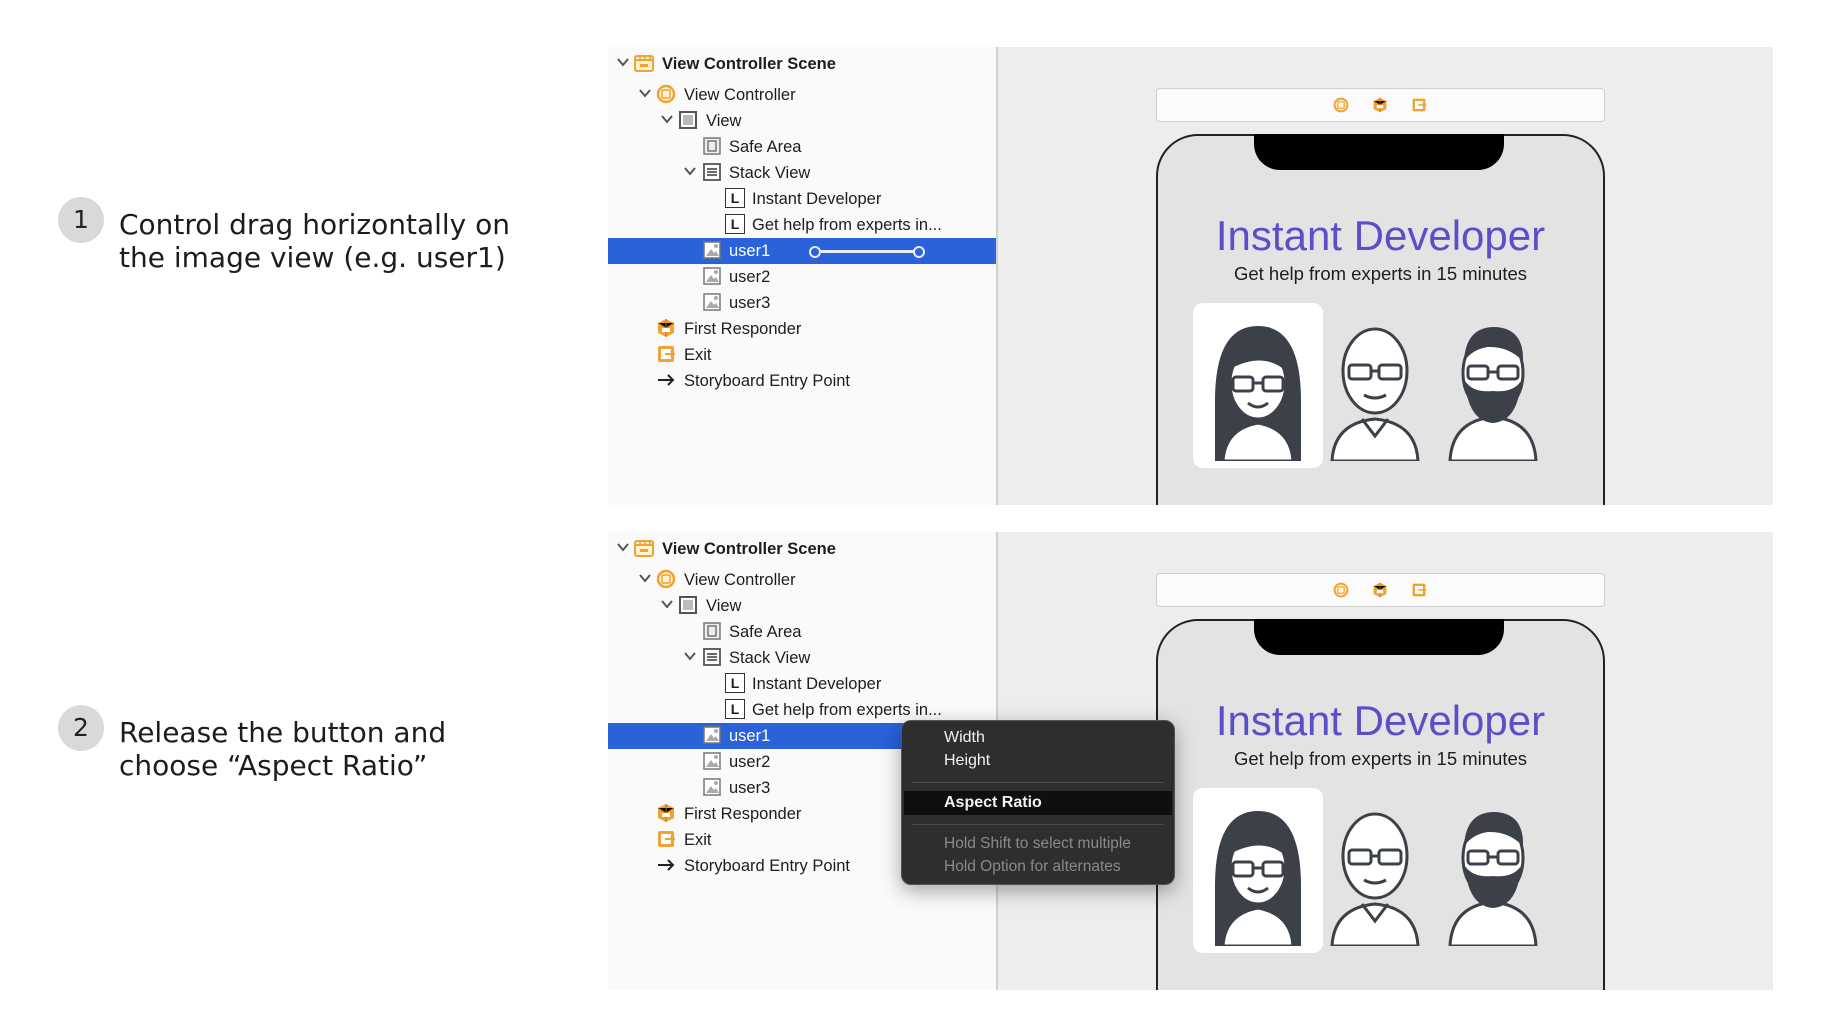 The height and width of the screenshot is (1018, 1830). What do you see at coordinates (712, 631) in the screenshot?
I see `safe-area-icon` at bounding box center [712, 631].